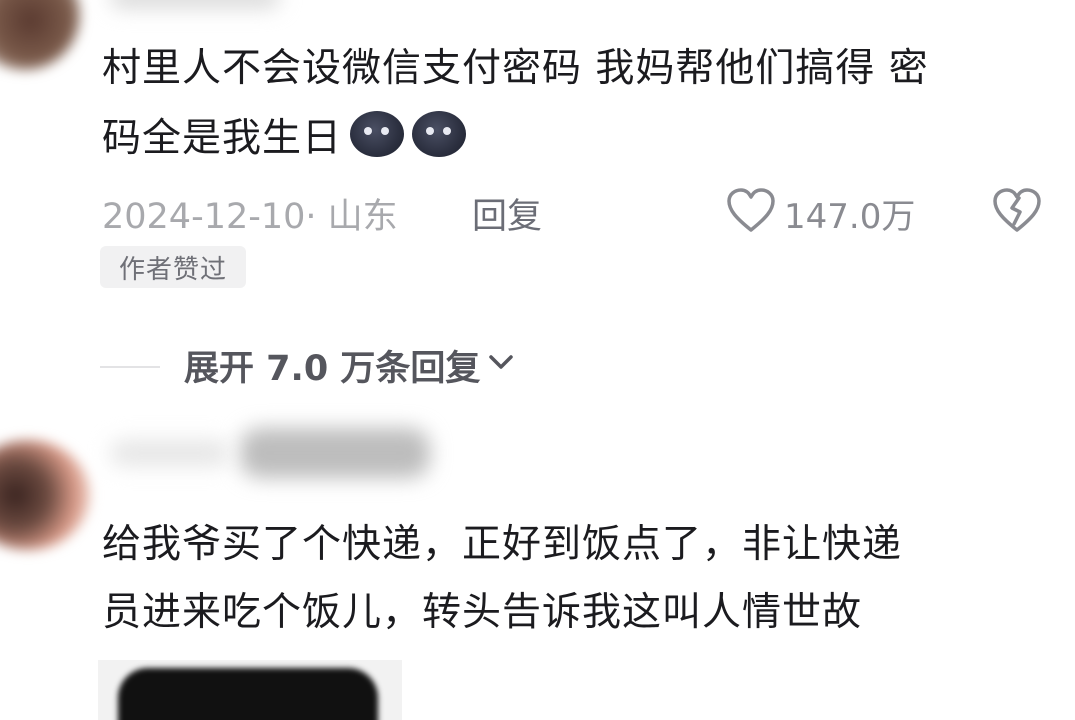 This screenshot has height=720, width=1075. I want to click on comment-text-line: 给我爷买了个快递，正好到饭点了，非让快递, so click(502, 544).